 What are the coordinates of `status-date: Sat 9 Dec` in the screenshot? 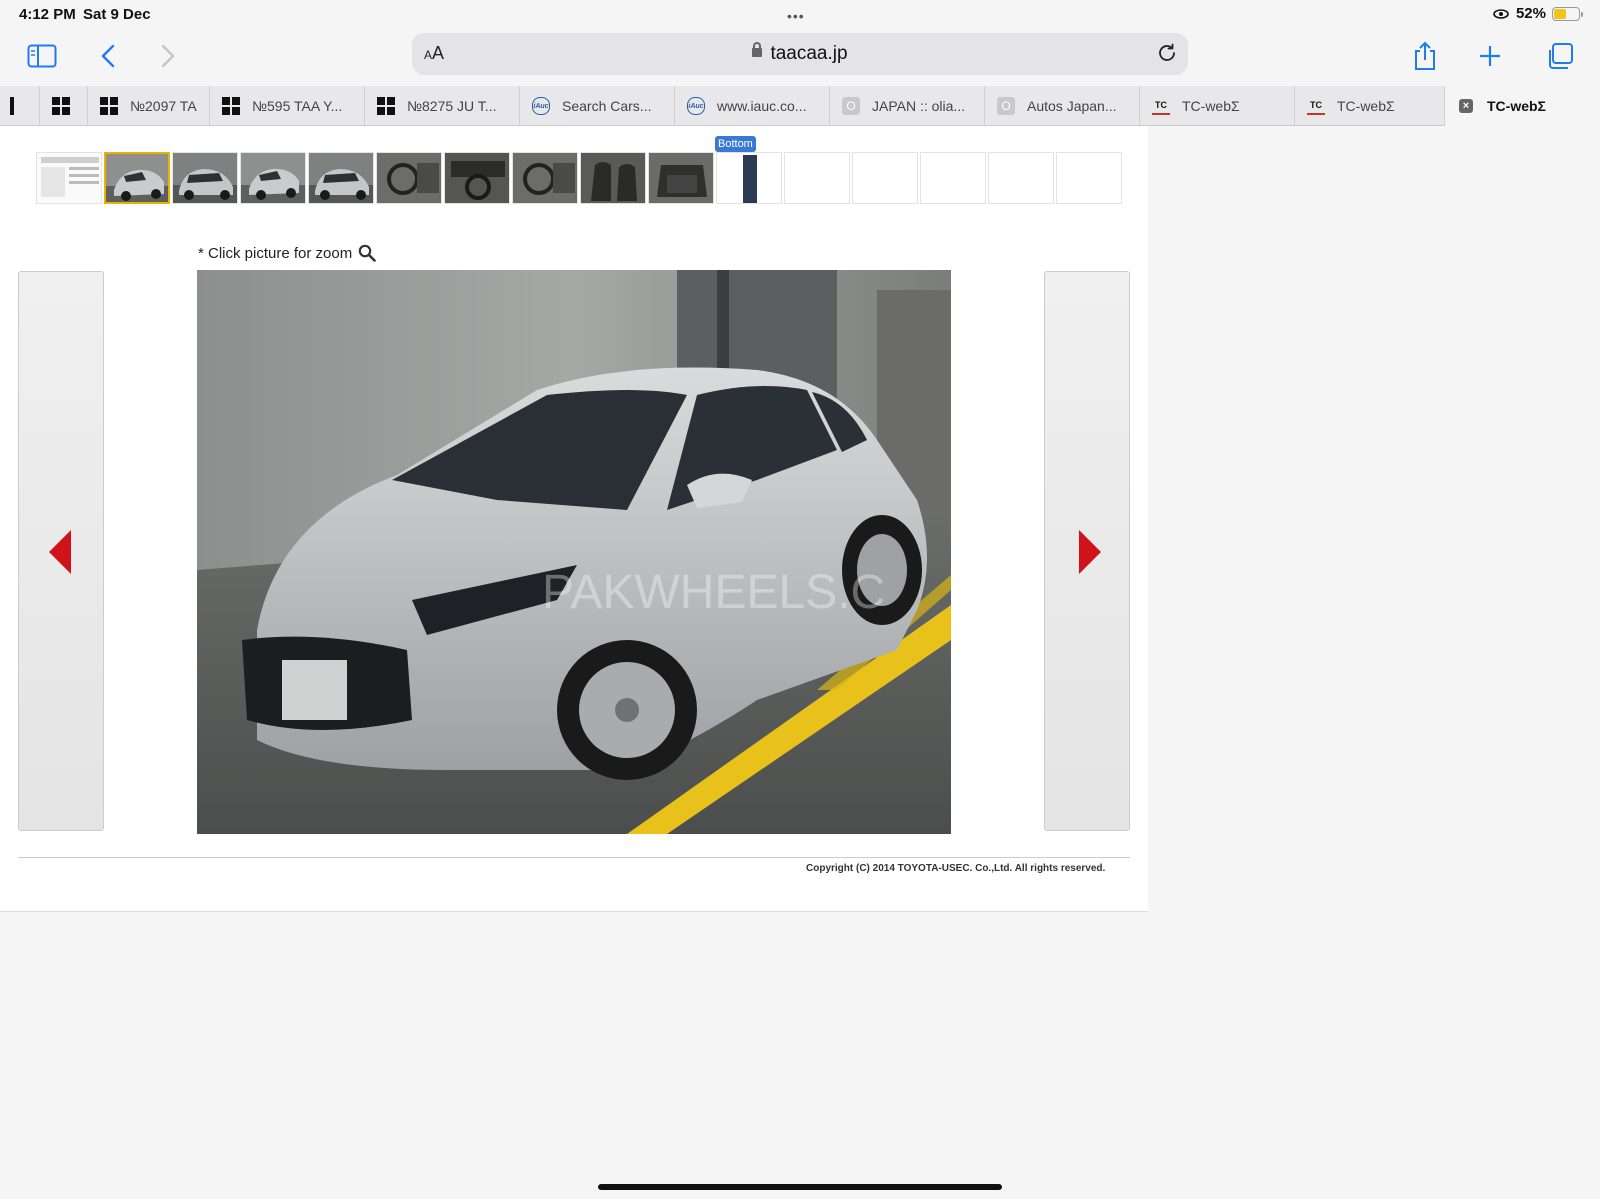 It's located at (117, 14).